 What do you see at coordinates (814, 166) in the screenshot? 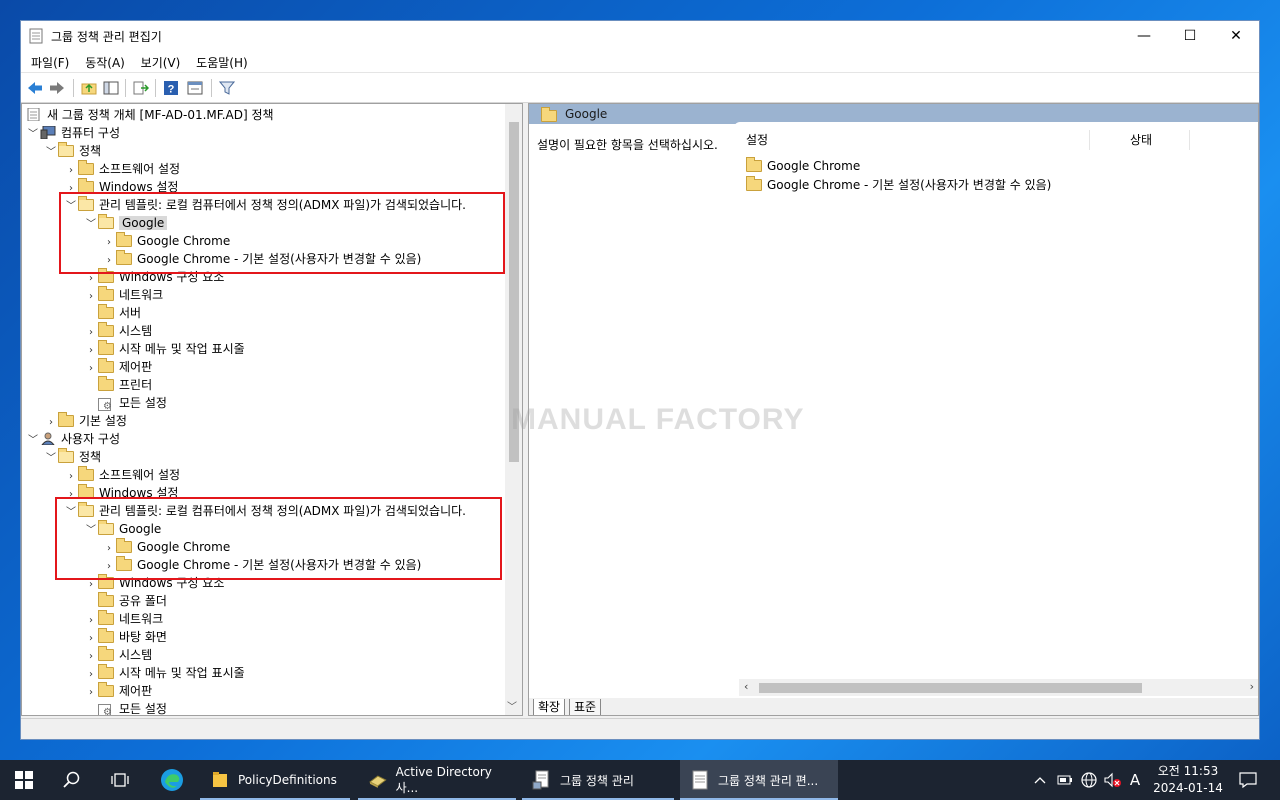
I see `list-item-label: Google Chrome` at bounding box center [814, 166].